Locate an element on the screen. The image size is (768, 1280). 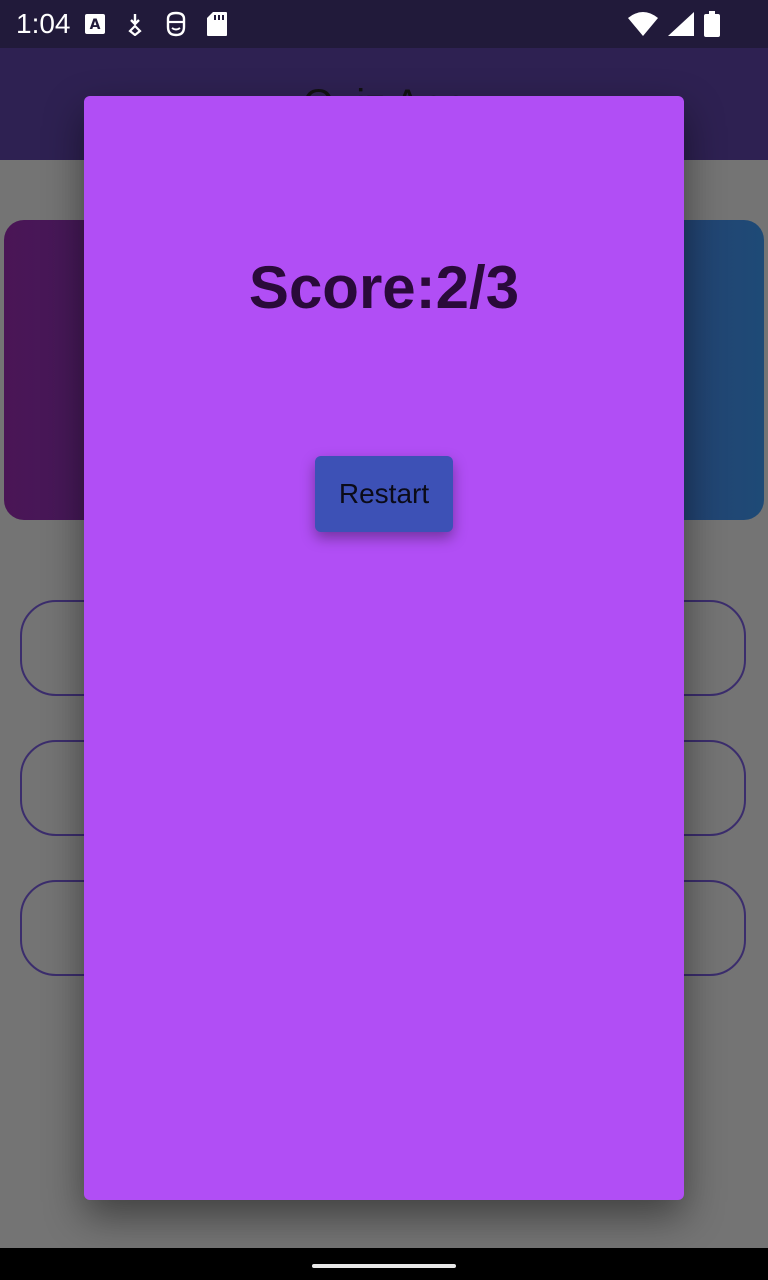
wifi-icon is located at coordinates (643, 24).